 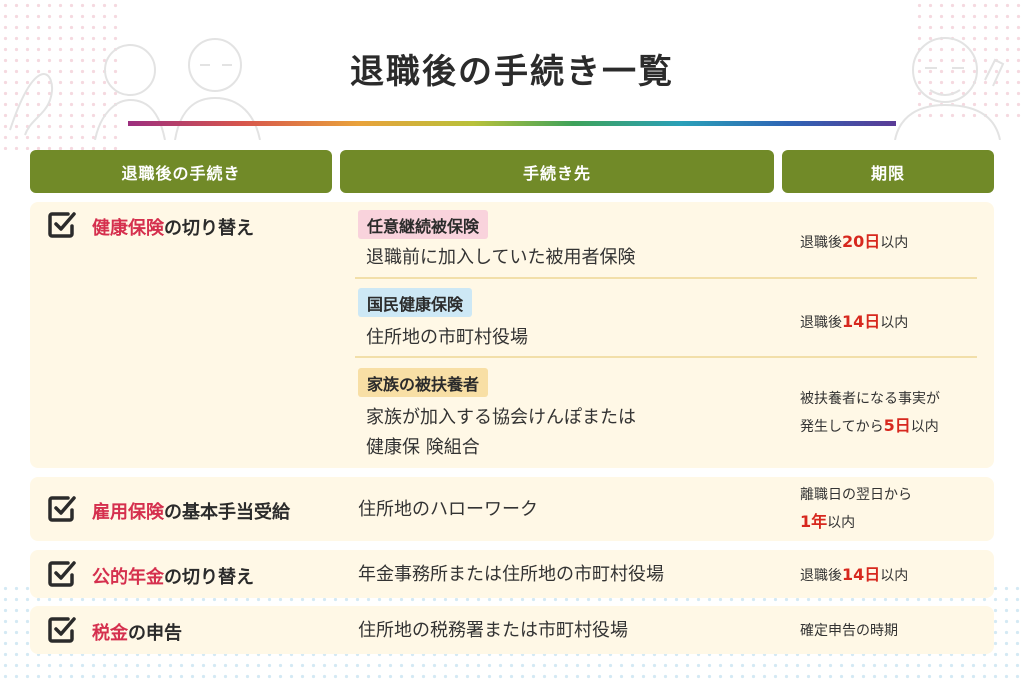 I want to click on header-procedure: 退職後の手続き, so click(x=181, y=171).